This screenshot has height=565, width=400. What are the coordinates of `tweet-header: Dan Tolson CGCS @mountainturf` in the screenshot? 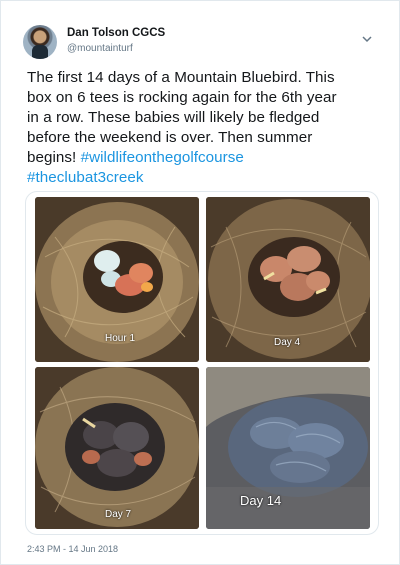 It's located at (203, 43).